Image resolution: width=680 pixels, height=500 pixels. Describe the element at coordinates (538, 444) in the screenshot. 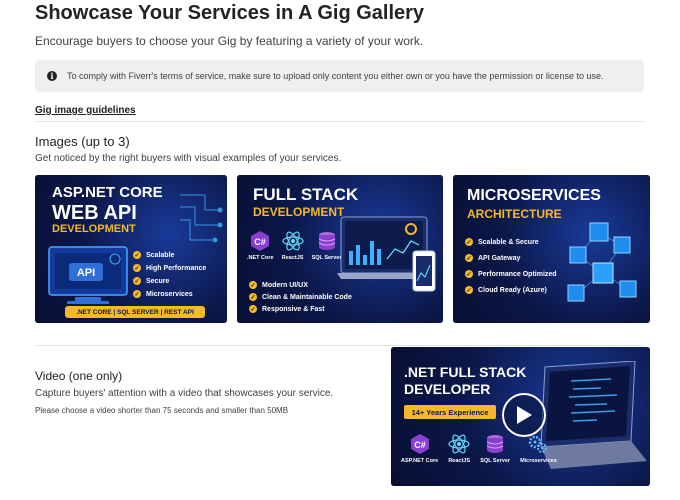

I see `gears-icon` at that location.